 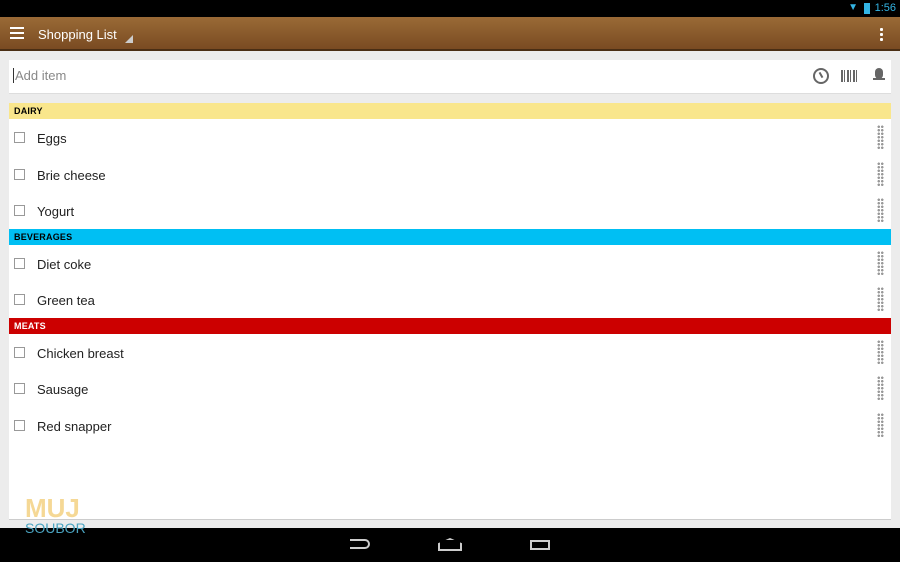 What do you see at coordinates (52, 508) in the screenshot?
I see `watermark-line1: MUJ` at bounding box center [52, 508].